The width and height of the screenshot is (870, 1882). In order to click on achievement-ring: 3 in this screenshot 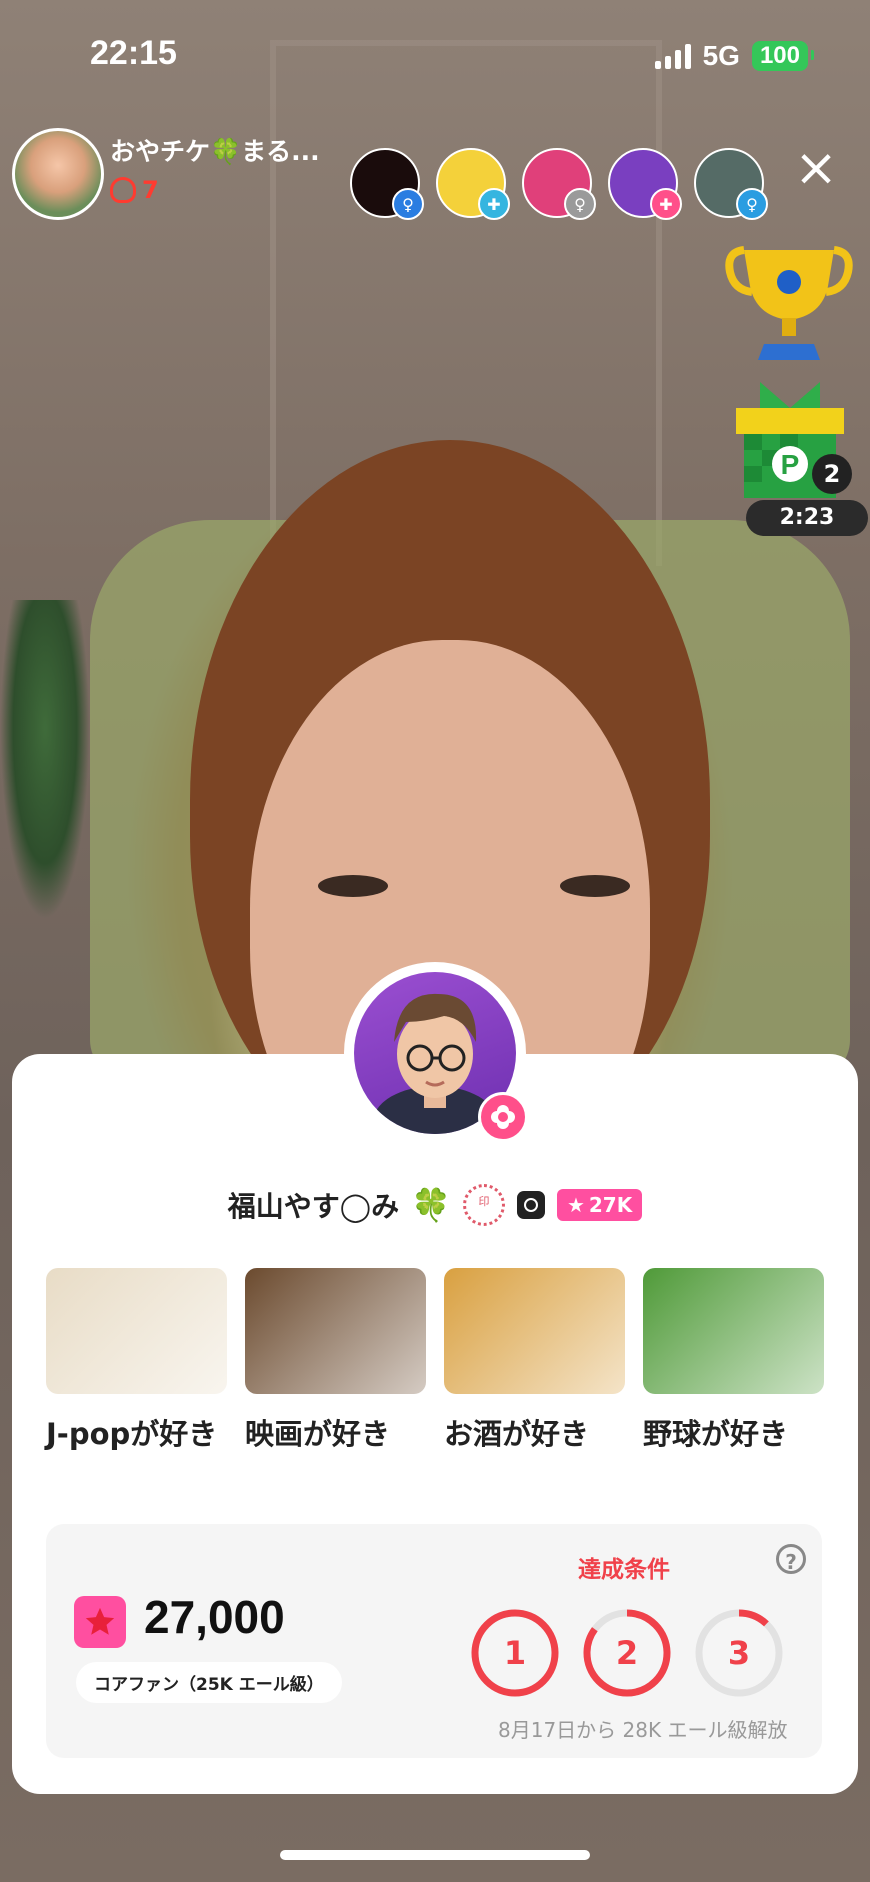, I will do `click(739, 1653)`.